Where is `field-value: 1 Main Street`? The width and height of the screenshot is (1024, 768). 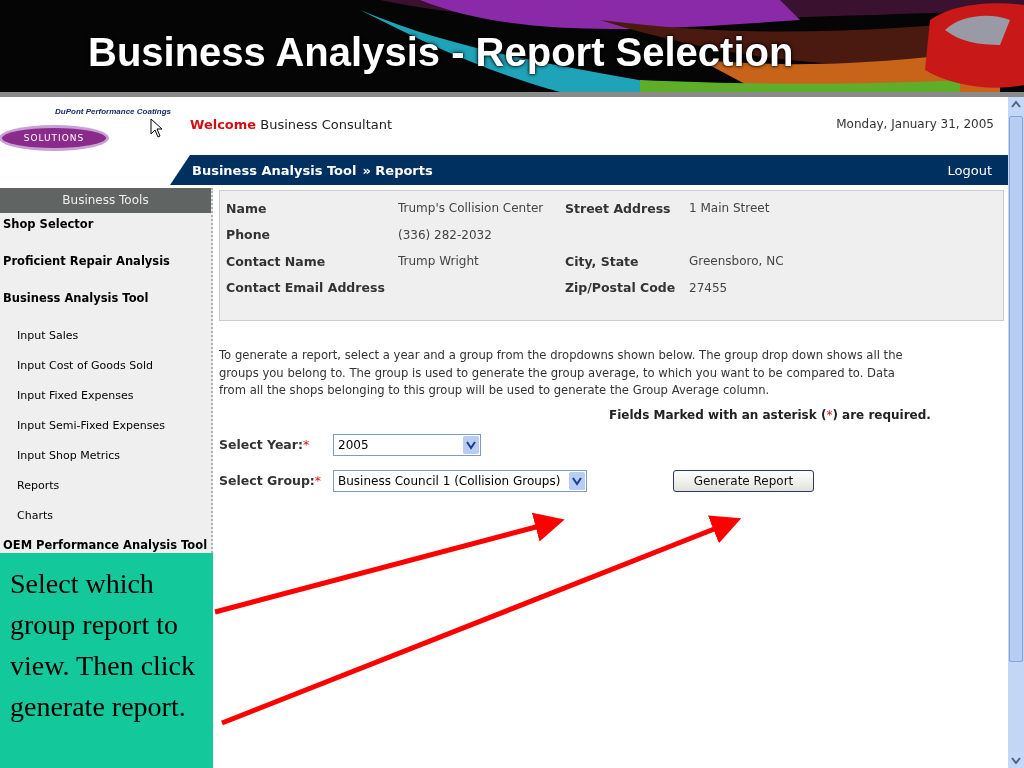
field-value: 1 Main Street is located at coordinates (729, 208).